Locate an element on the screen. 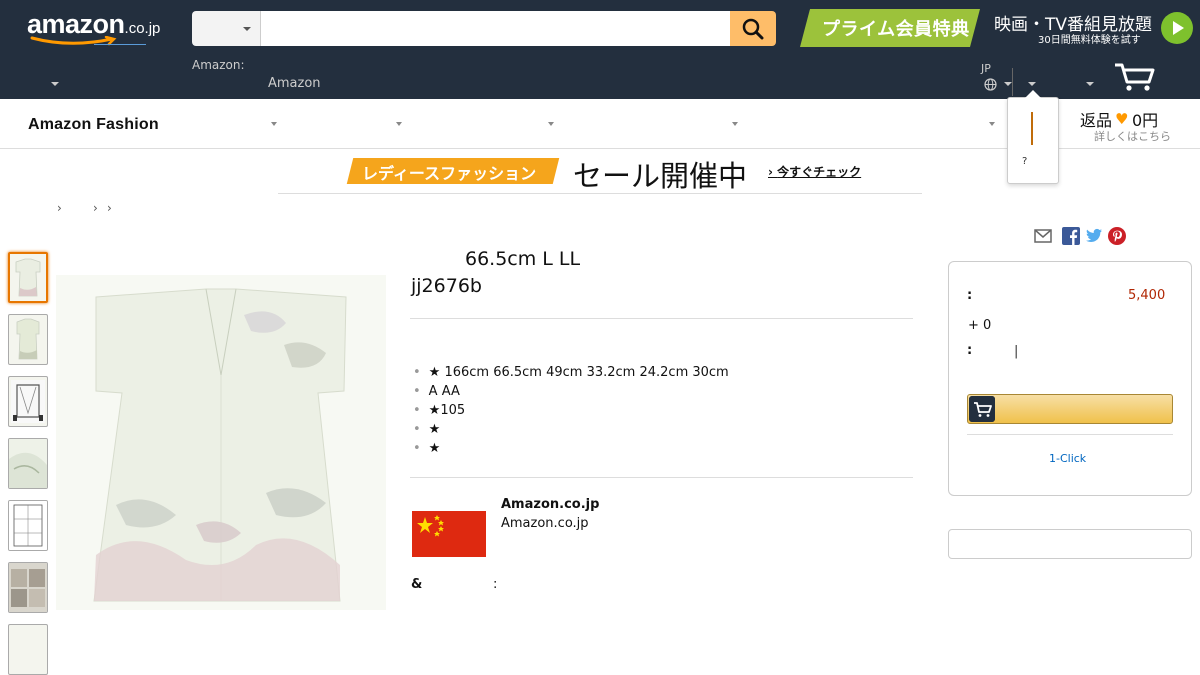 This screenshot has height=675, width=1200. promo-cta-link: › 今すぐチェック is located at coordinates (814, 171).